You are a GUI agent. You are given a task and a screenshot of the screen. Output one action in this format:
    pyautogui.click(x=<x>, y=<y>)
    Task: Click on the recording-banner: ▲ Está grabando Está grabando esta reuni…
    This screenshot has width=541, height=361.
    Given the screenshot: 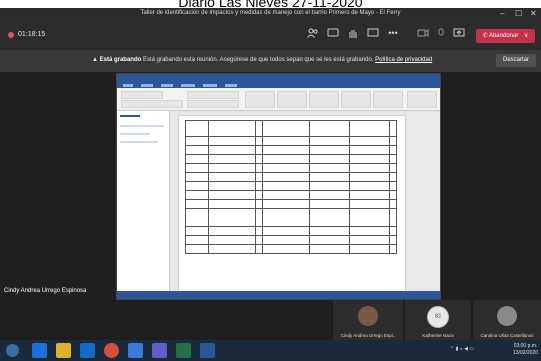 What is the action you would take?
    pyautogui.click(x=270, y=61)
    